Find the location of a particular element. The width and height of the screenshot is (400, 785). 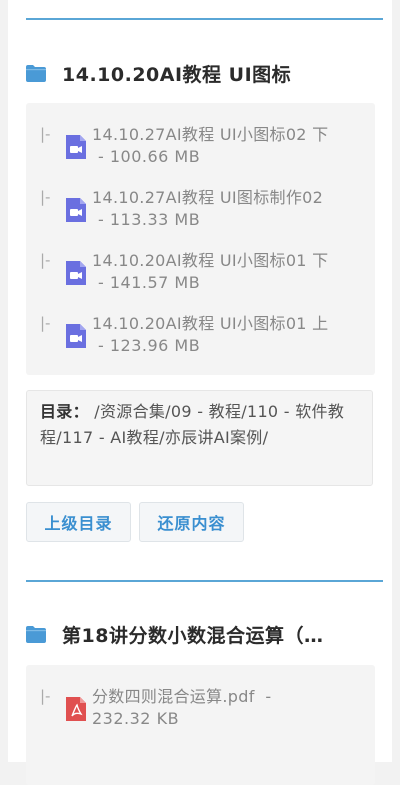

file-item: |- 14.10.20AI教程 UI小图标01 上 - 123.96 MB is located at coordinates (200, 332).